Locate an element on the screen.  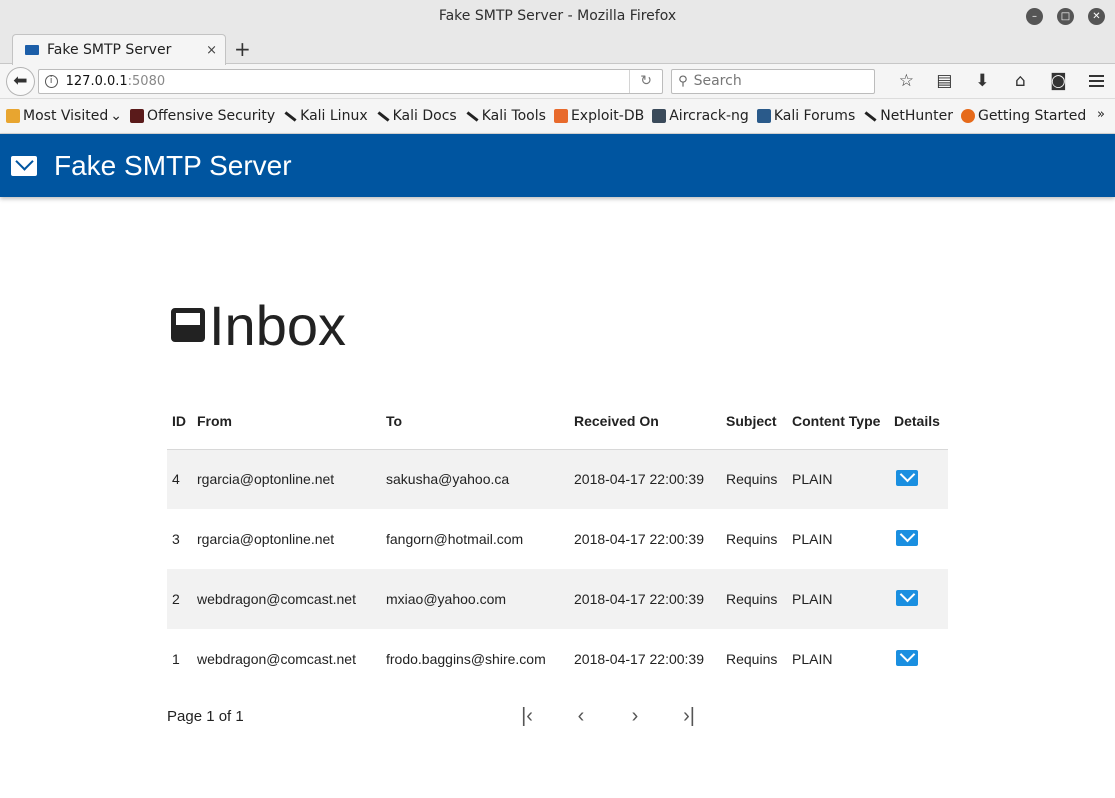
new-tab-button: + is located at coordinates (242, 49).